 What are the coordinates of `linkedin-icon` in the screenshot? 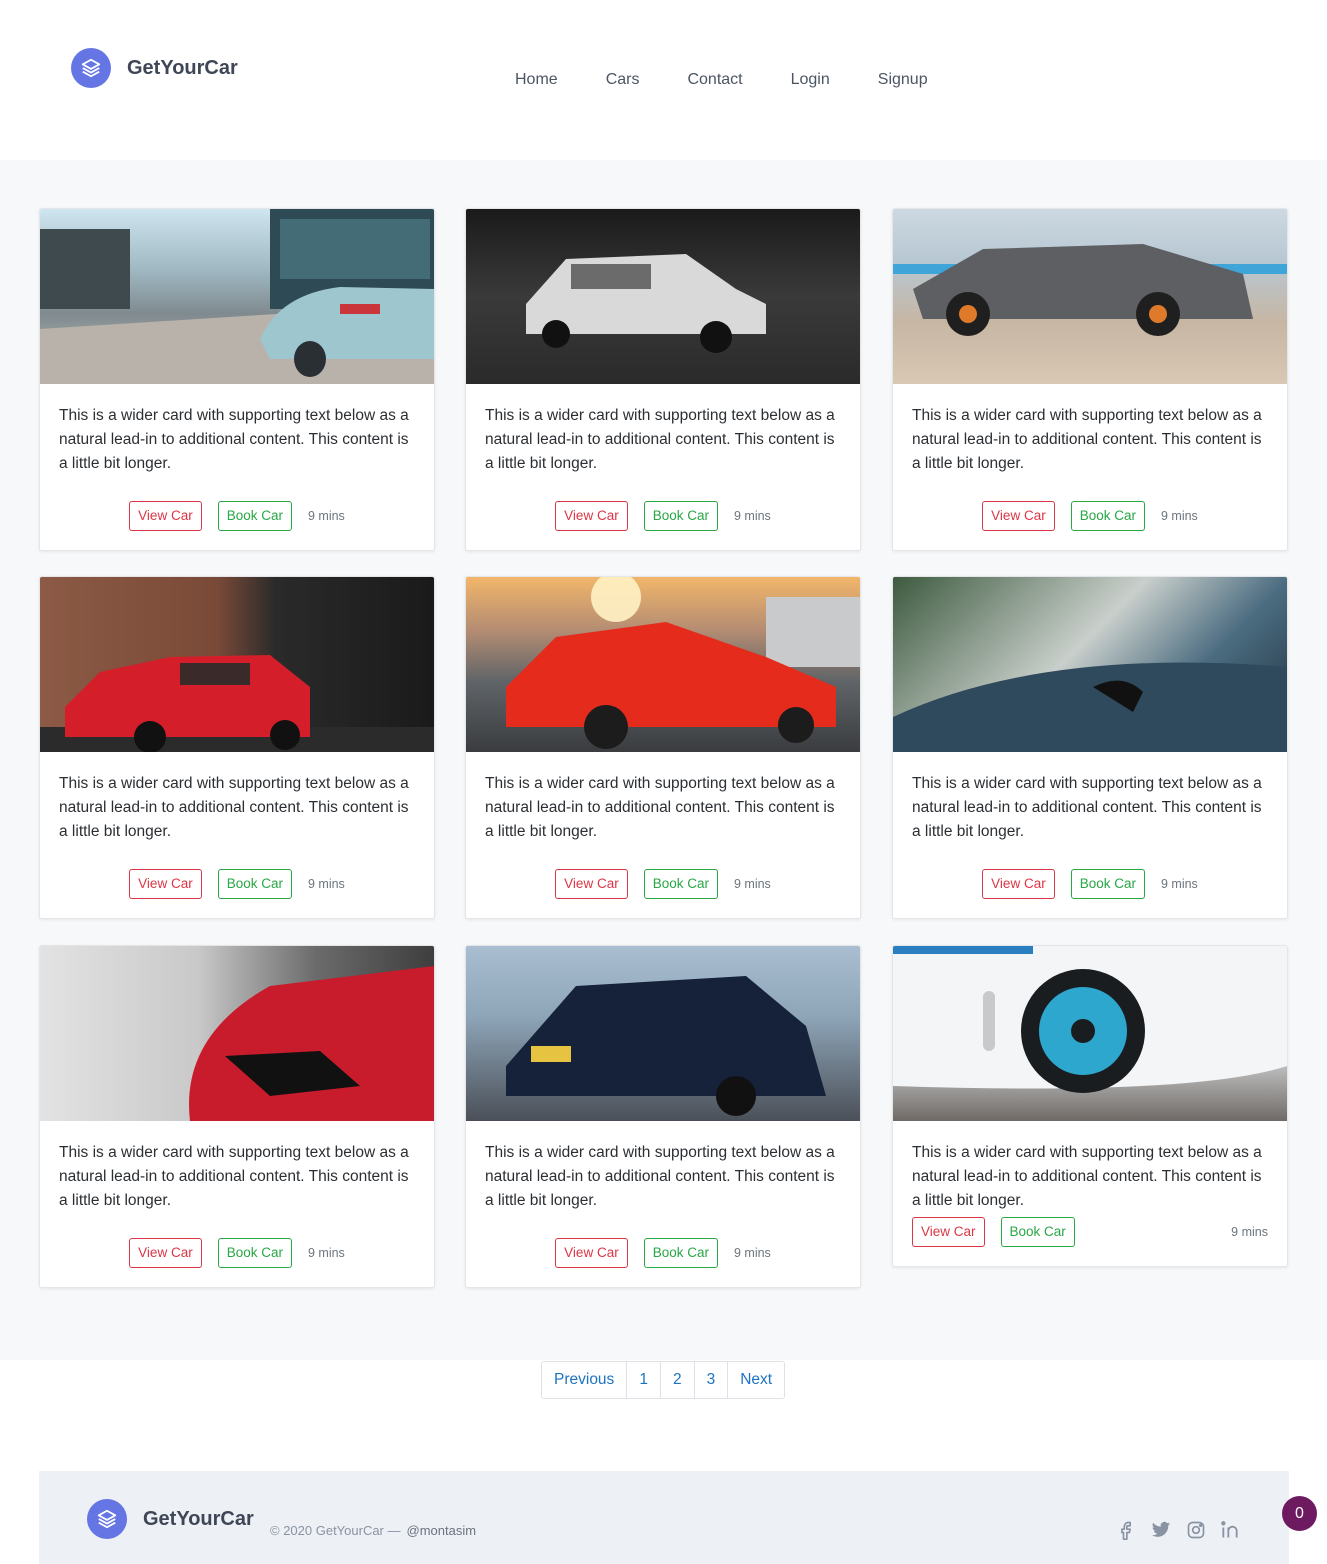 It's located at (1230, 1530).